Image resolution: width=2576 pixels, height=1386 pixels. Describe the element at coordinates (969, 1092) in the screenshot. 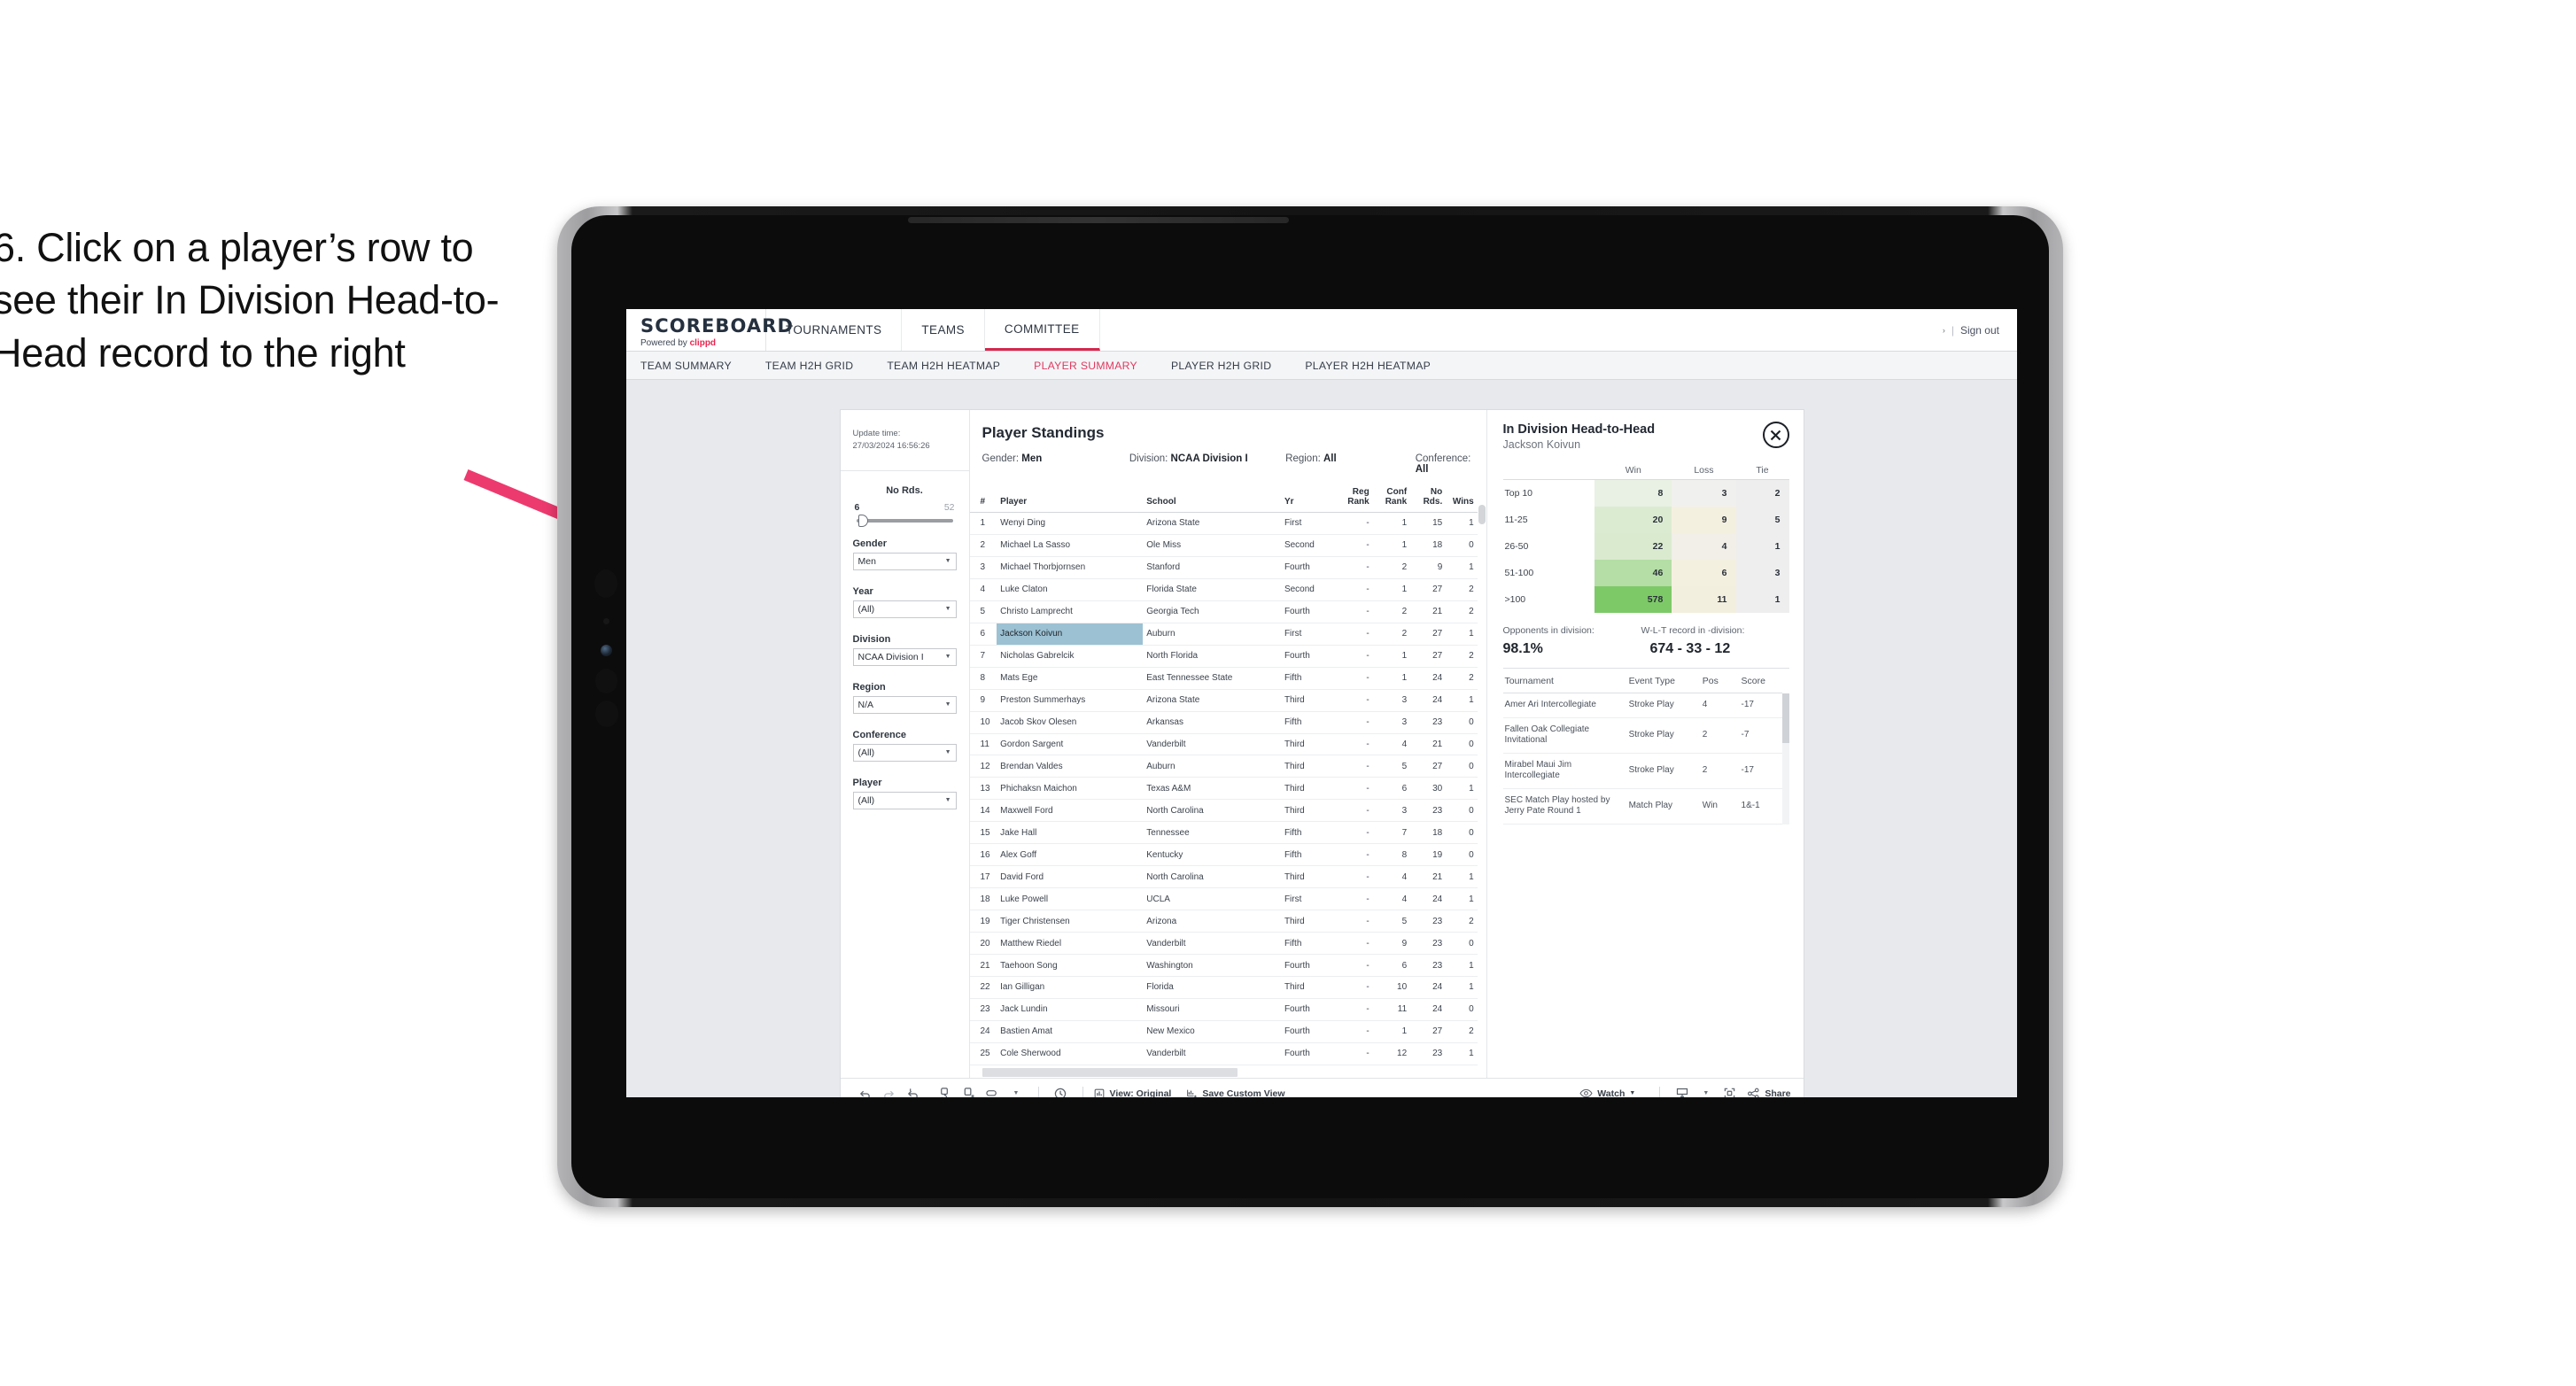

I see `pause-icon` at that location.